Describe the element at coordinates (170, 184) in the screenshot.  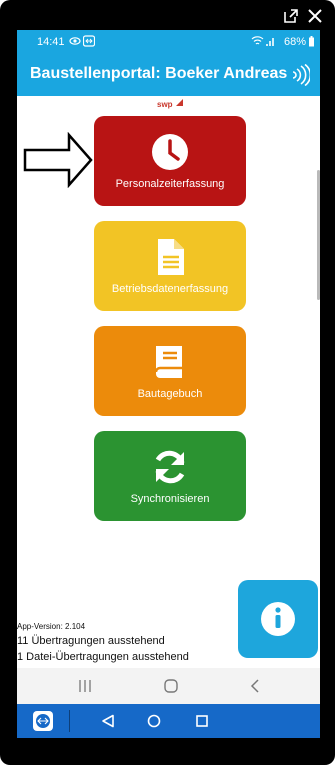
I see `tile-label: Personalzeiterfassung` at that location.